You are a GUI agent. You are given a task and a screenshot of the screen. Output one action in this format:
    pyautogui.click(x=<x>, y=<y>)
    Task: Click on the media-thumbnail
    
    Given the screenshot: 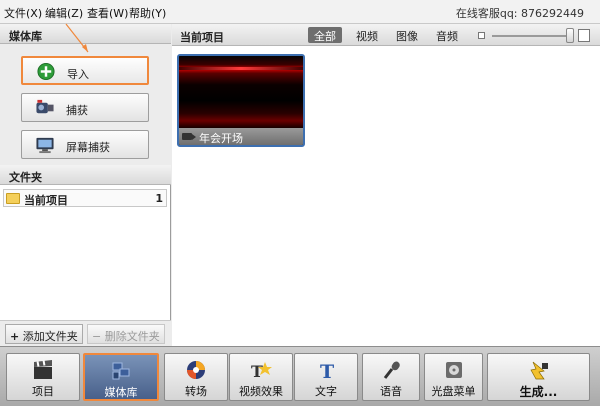 What is the action you would take?
    pyautogui.click(x=241, y=92)
    